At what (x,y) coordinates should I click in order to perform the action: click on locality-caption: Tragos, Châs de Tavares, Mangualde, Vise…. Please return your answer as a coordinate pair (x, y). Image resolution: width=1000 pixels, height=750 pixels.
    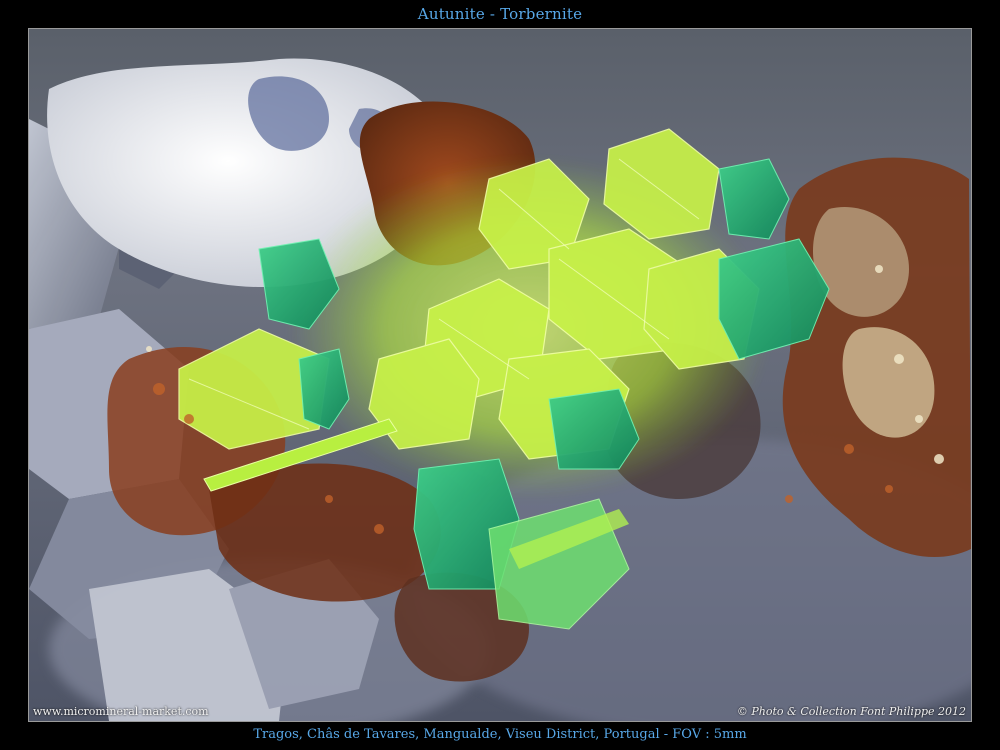
    Looking at the image, I should click on (500, 734).